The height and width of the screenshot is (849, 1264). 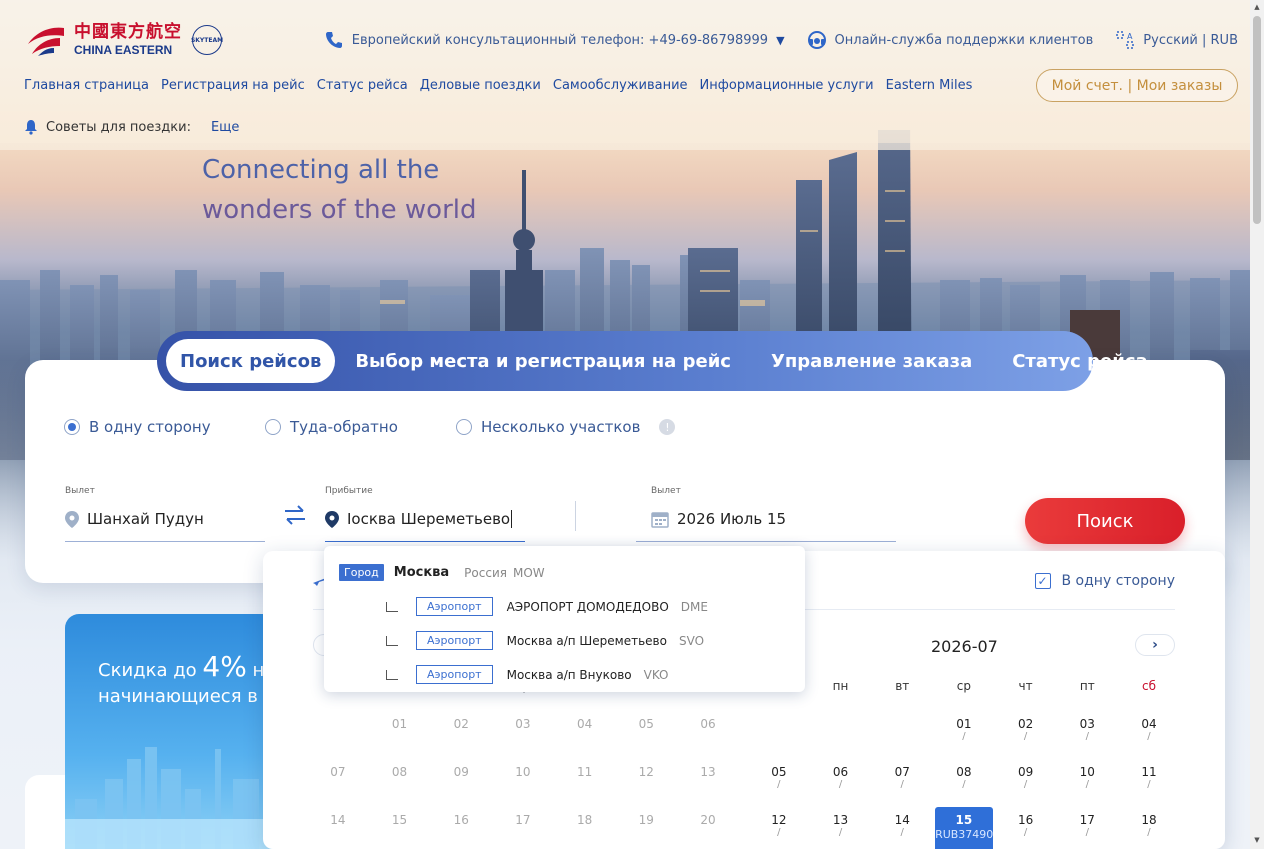 What do you see at coordinates (430, 519) in the screenshot?
I see `arrival-input: Іосква Шереметьево` at bounding box center [430, 519].